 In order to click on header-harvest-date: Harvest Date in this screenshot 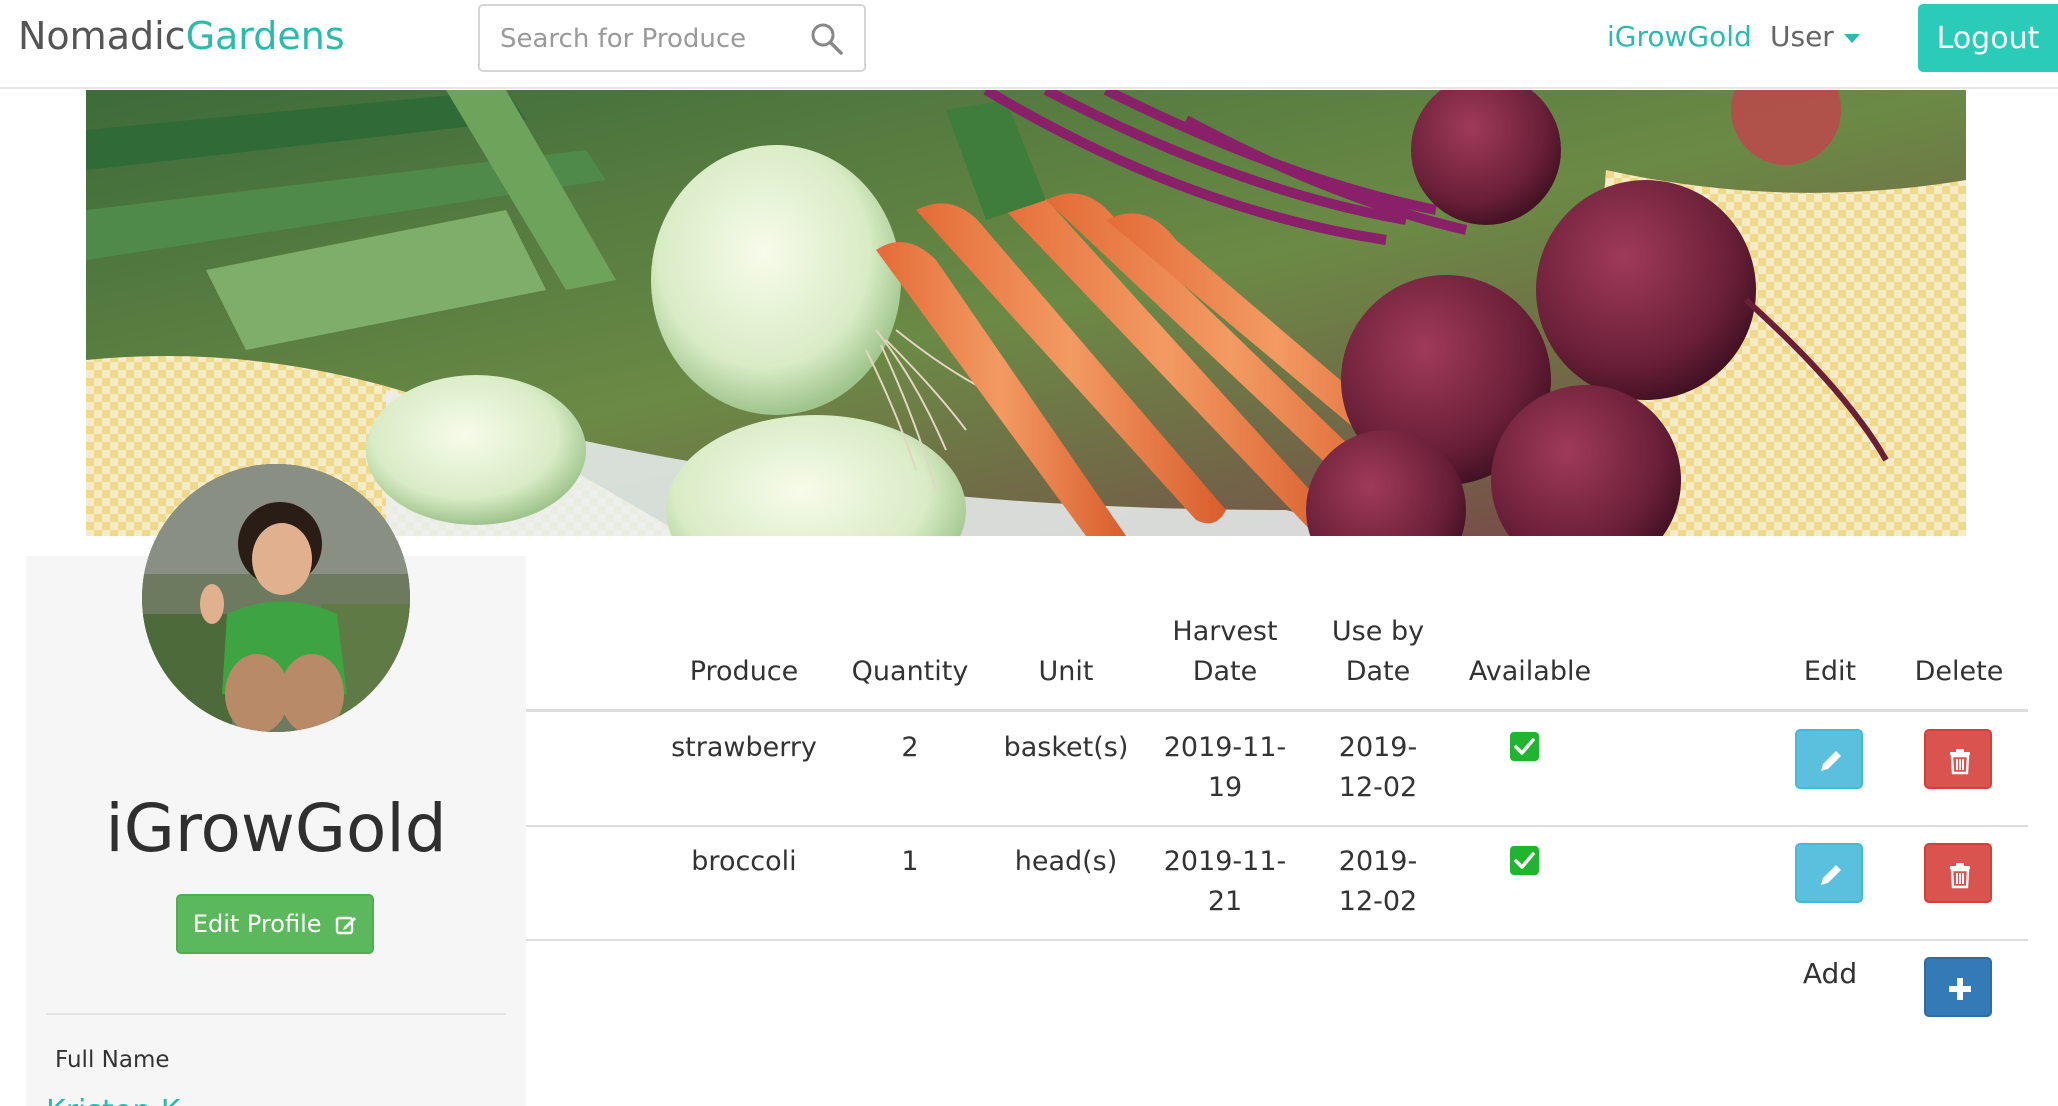, I will do `click(1225, 652)`.